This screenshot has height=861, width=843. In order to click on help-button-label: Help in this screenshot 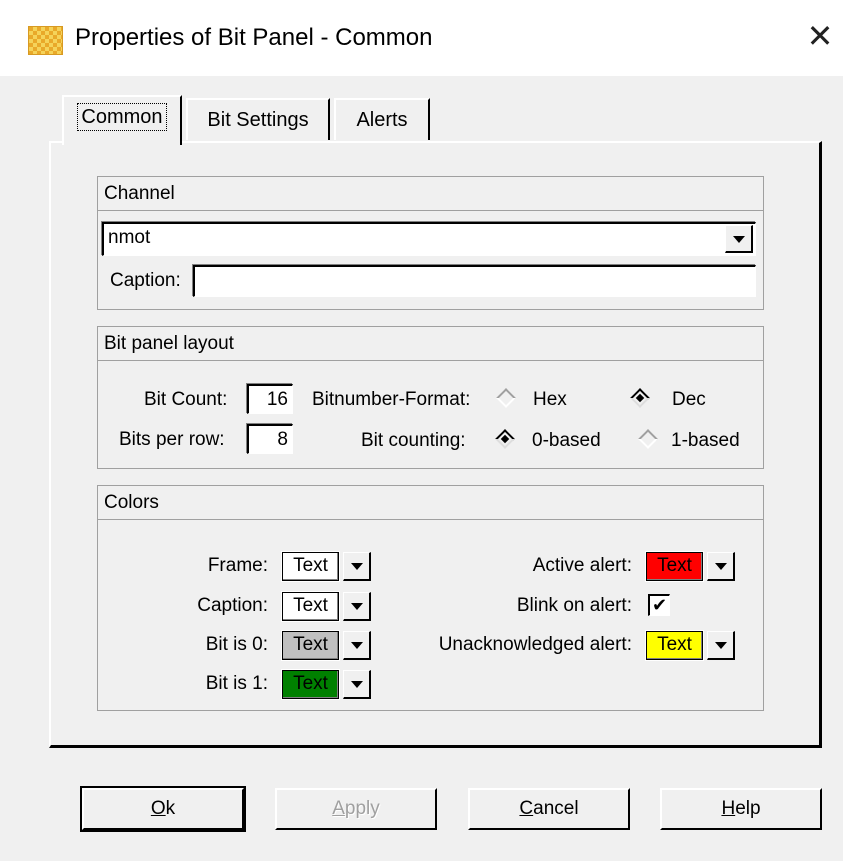, I will do `click(741, 808)`.